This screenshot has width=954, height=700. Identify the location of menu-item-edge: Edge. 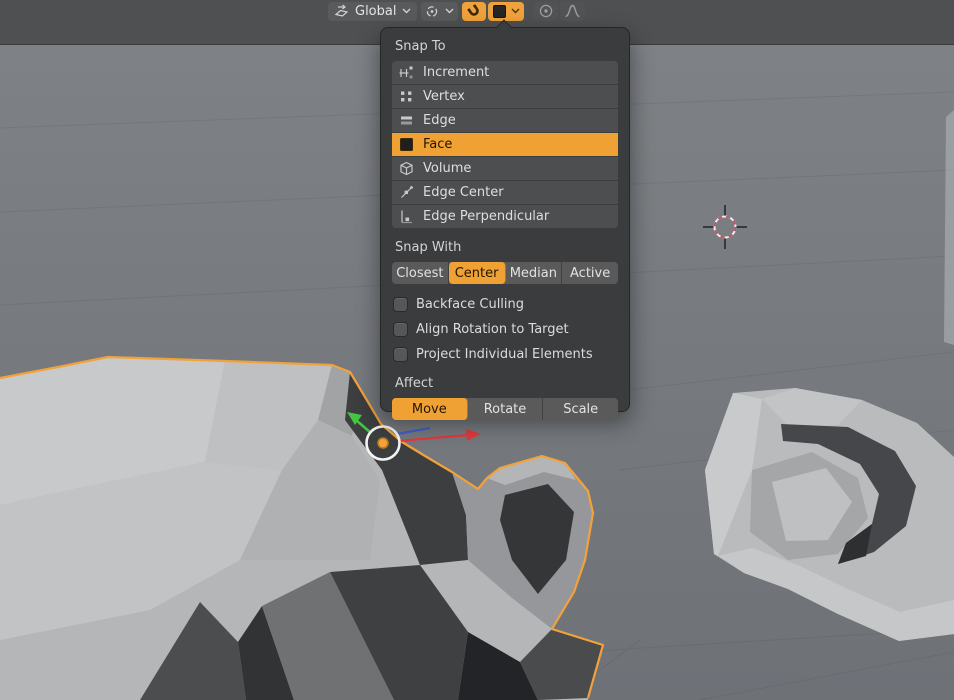
(505, 120).